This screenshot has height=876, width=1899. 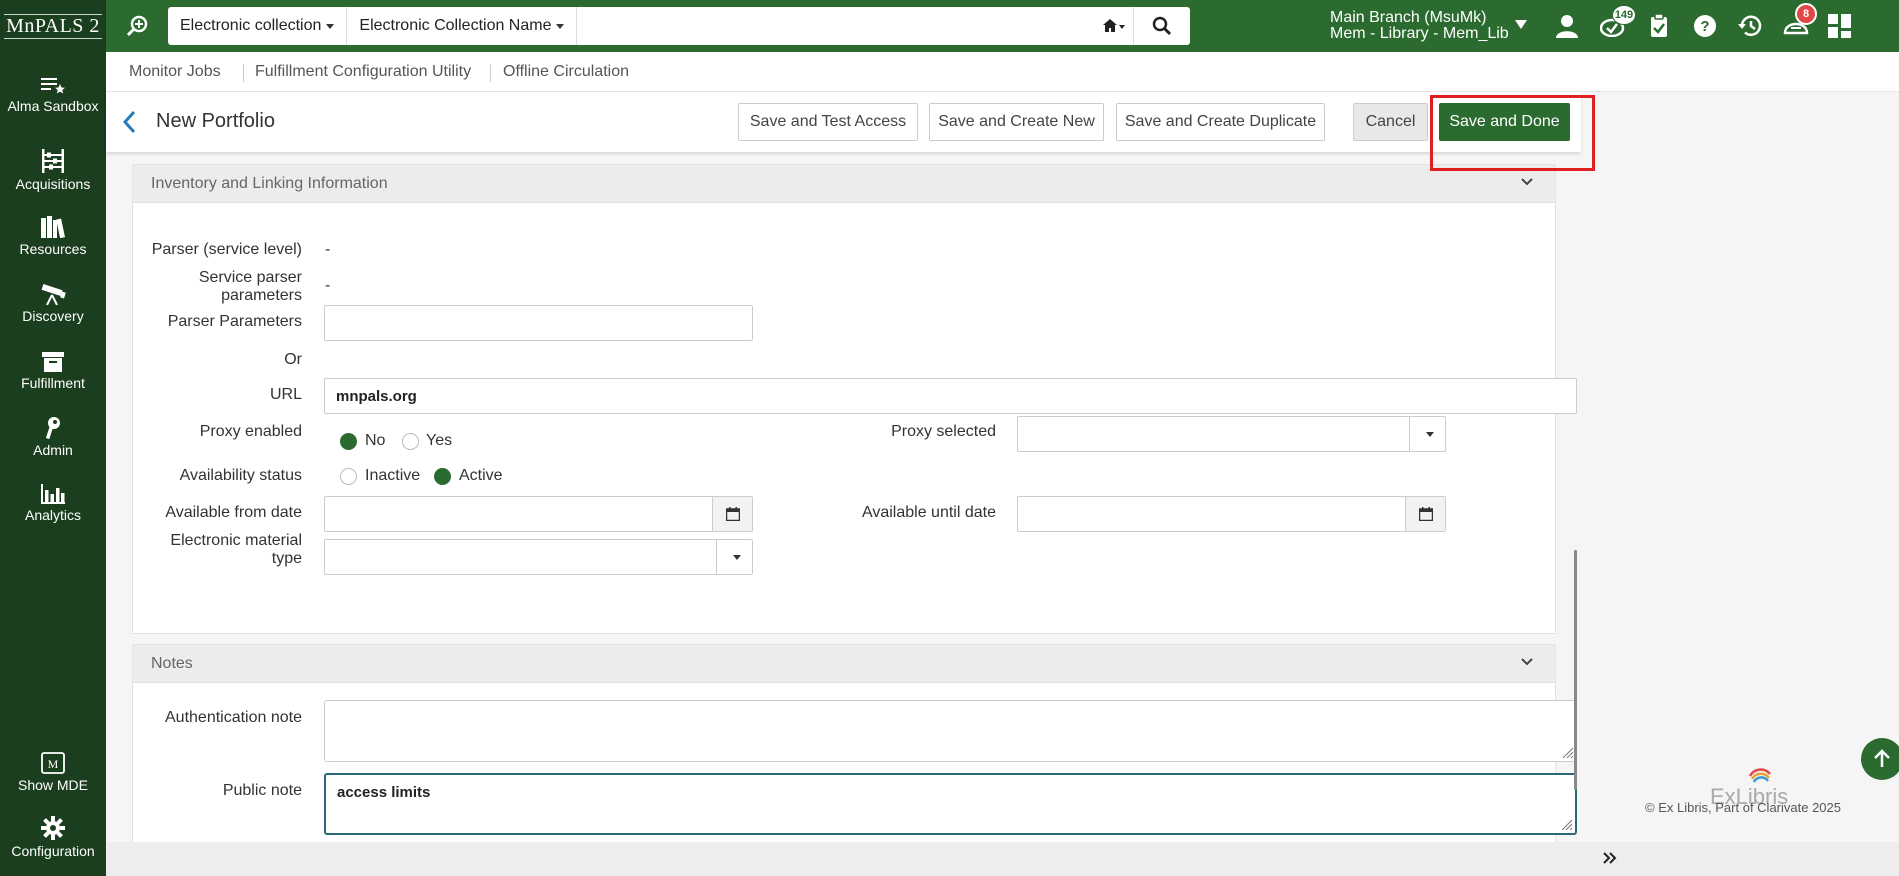 I want to click on right-panel, so click(x=1740, y=467).